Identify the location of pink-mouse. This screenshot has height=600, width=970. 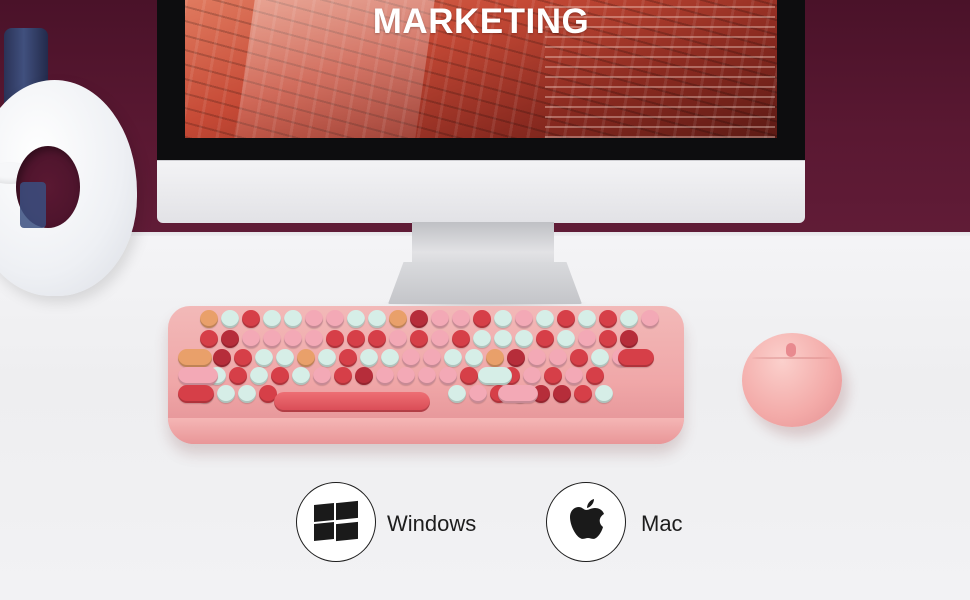
(792, 380).